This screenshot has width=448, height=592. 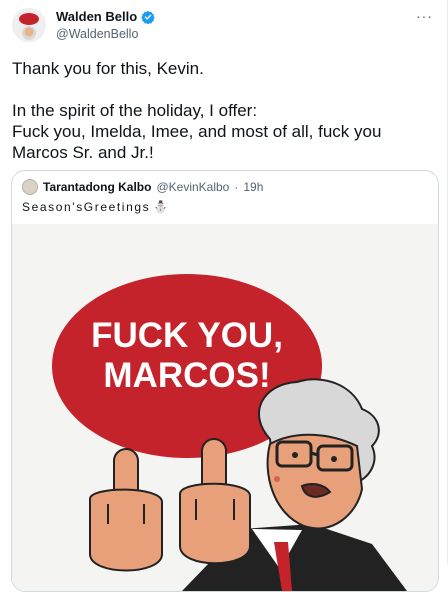 I want to click on tweet-text-line: Thank you for this, Kevin., so click(x=108, y=68).